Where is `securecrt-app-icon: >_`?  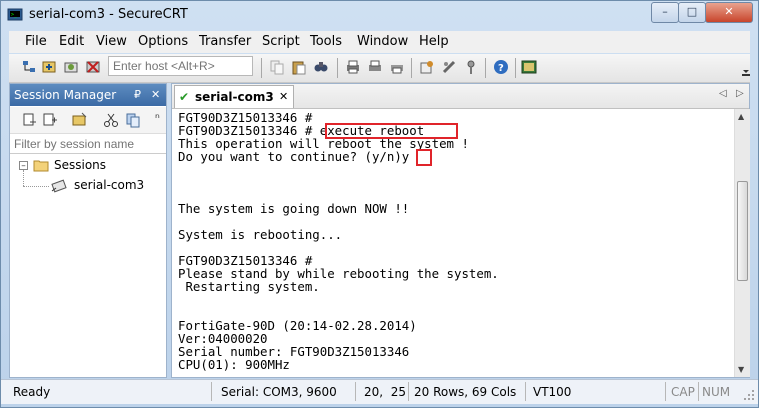 securecrt-app-icon: >_ is located at coordinates (15, 14).